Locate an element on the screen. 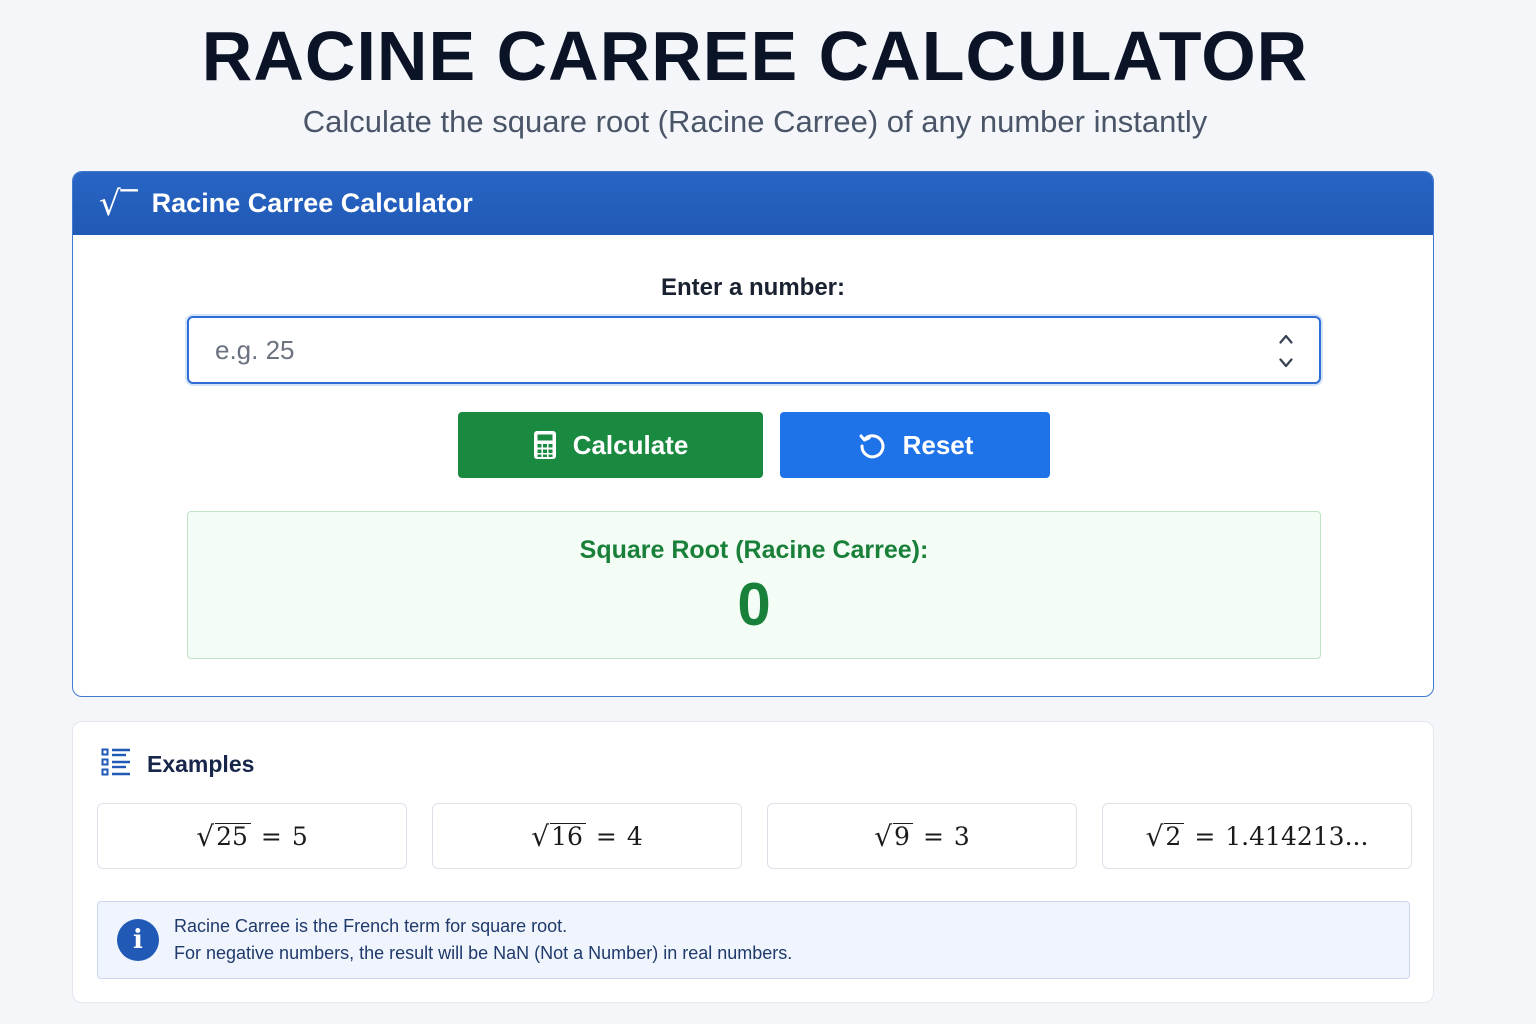  reset-button: Reset is located at coordinates (915, 445).